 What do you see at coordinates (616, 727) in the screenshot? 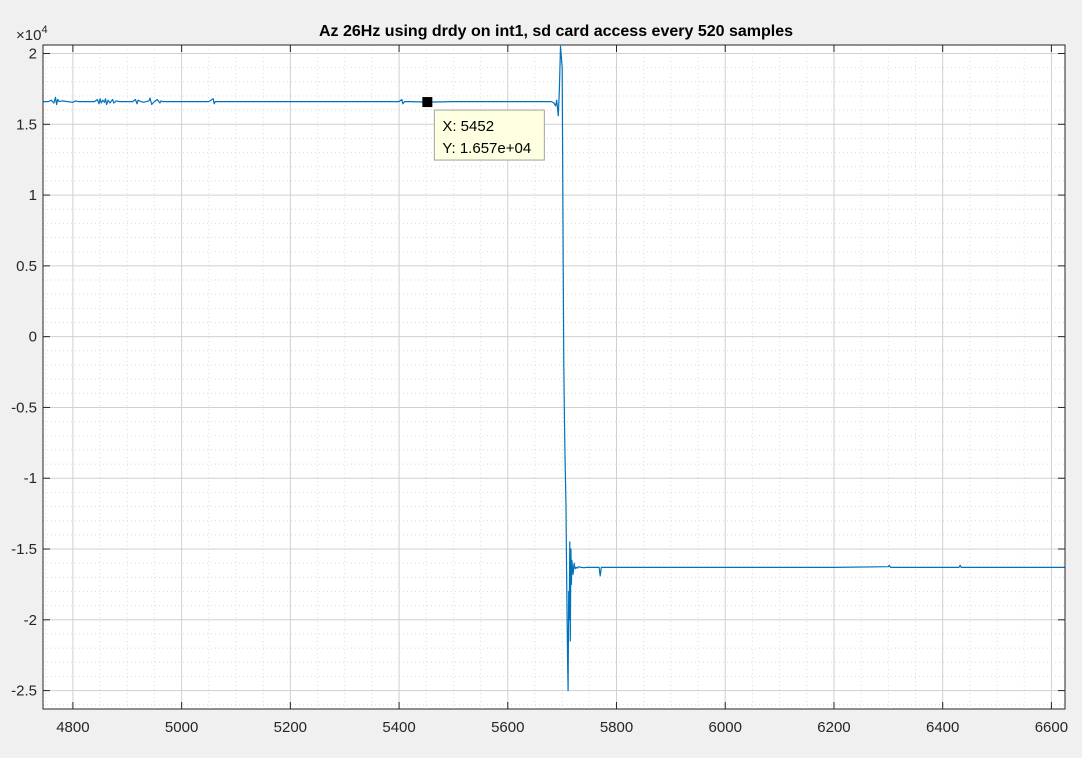
I see `x-tick-label: 5800` at bounding box center [616, 727].